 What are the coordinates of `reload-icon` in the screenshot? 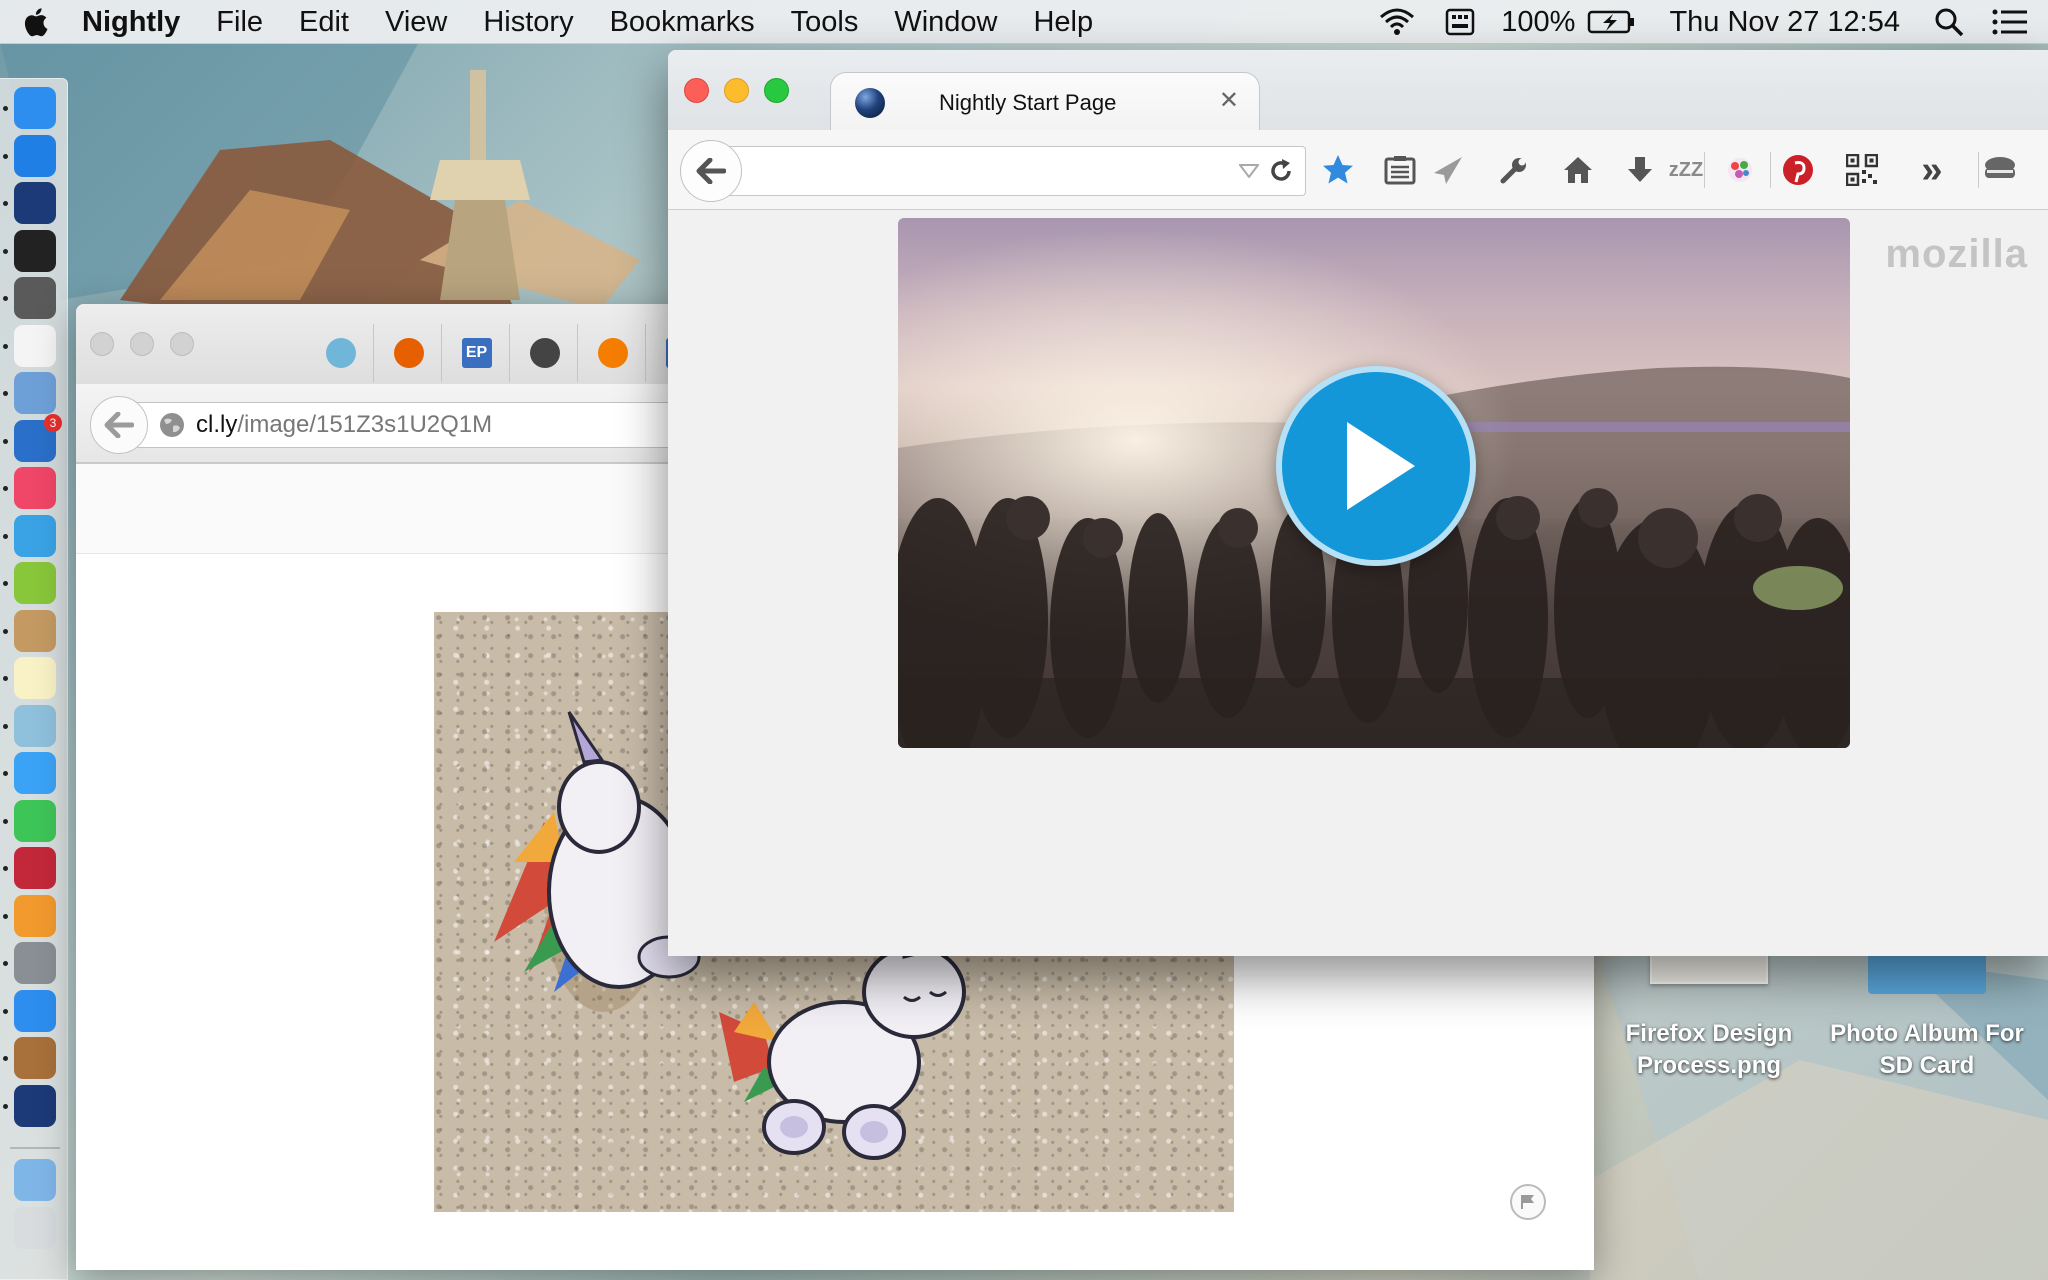 It's located at (1281, 171).